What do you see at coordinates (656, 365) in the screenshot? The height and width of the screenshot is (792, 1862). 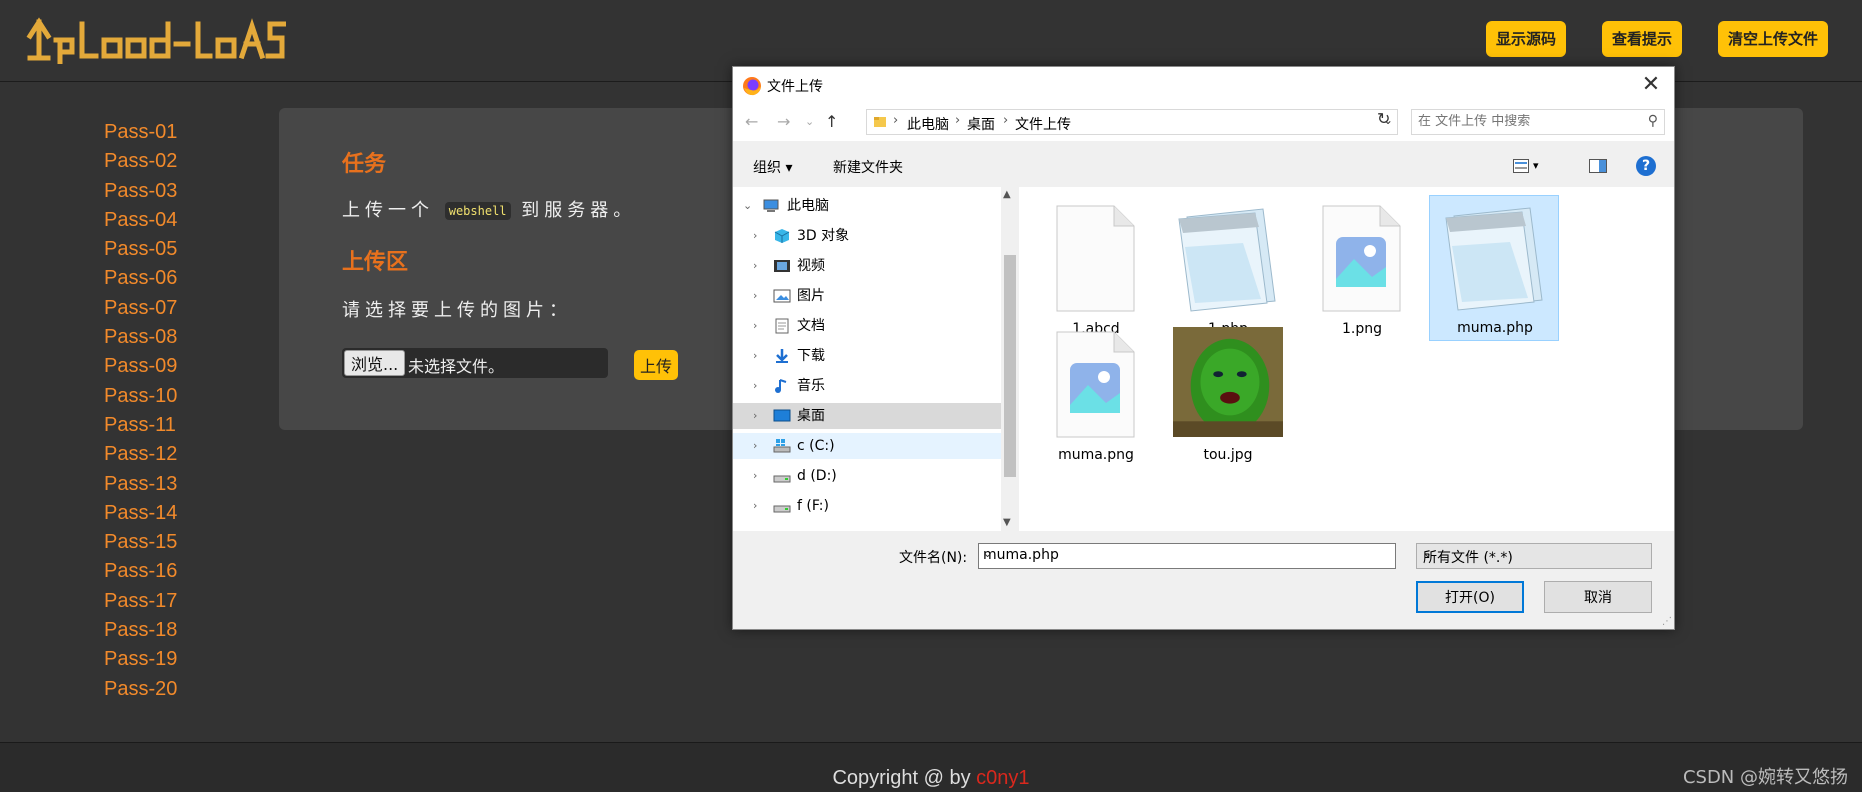 I see `upload-button: 上传` at bounding box center [656, 365].